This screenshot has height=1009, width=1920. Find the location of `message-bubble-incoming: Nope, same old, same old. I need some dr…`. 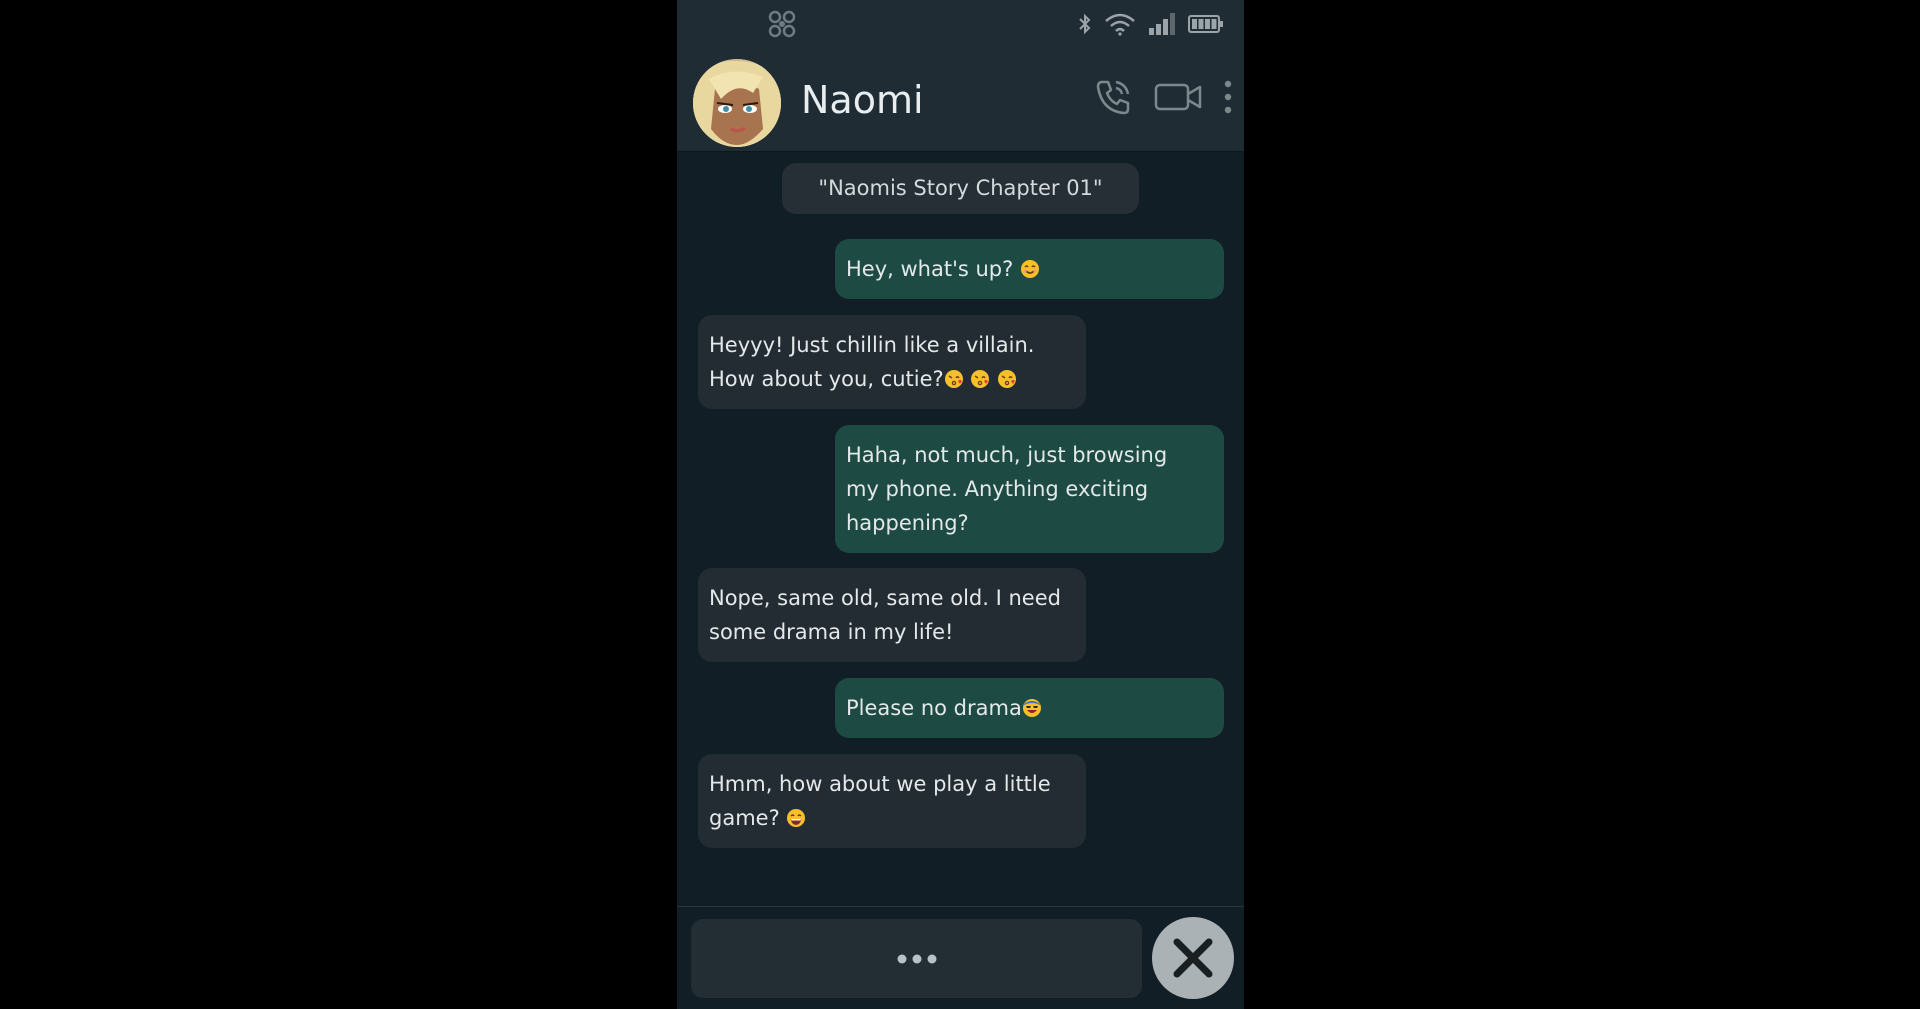

message-bubble-incoming: Nope, same old, same old. I need some dr… is located at coordinates (892, 615).